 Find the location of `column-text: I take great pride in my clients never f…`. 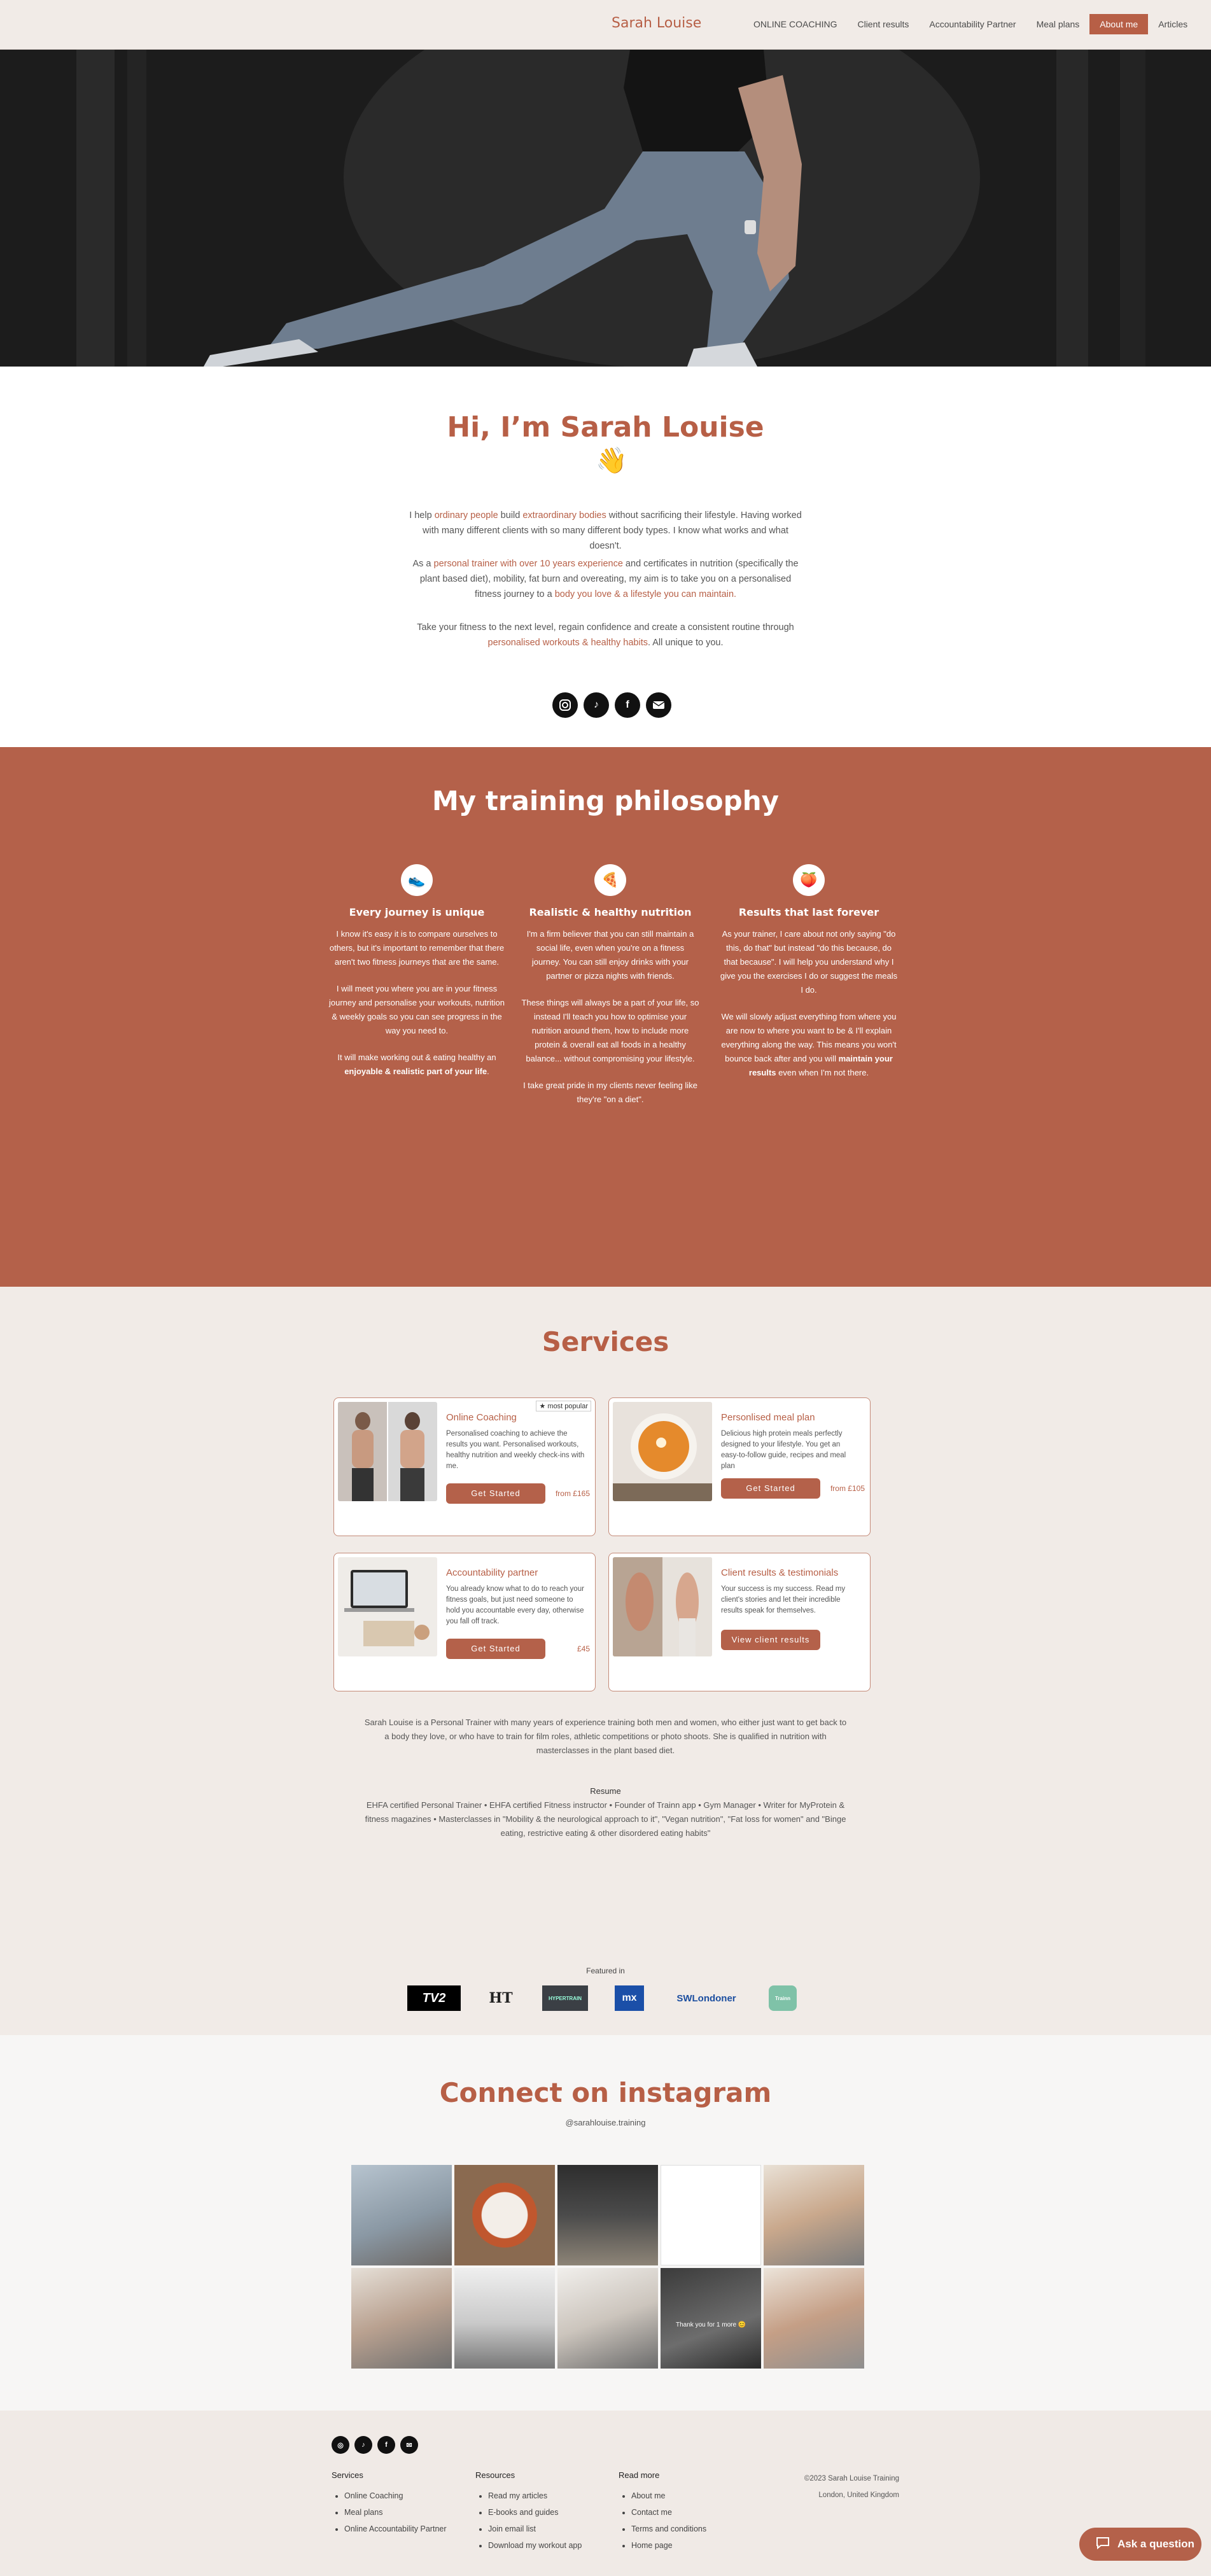

column-text: I take great pride in my clients never f… is located at coordinates (610, 1092).